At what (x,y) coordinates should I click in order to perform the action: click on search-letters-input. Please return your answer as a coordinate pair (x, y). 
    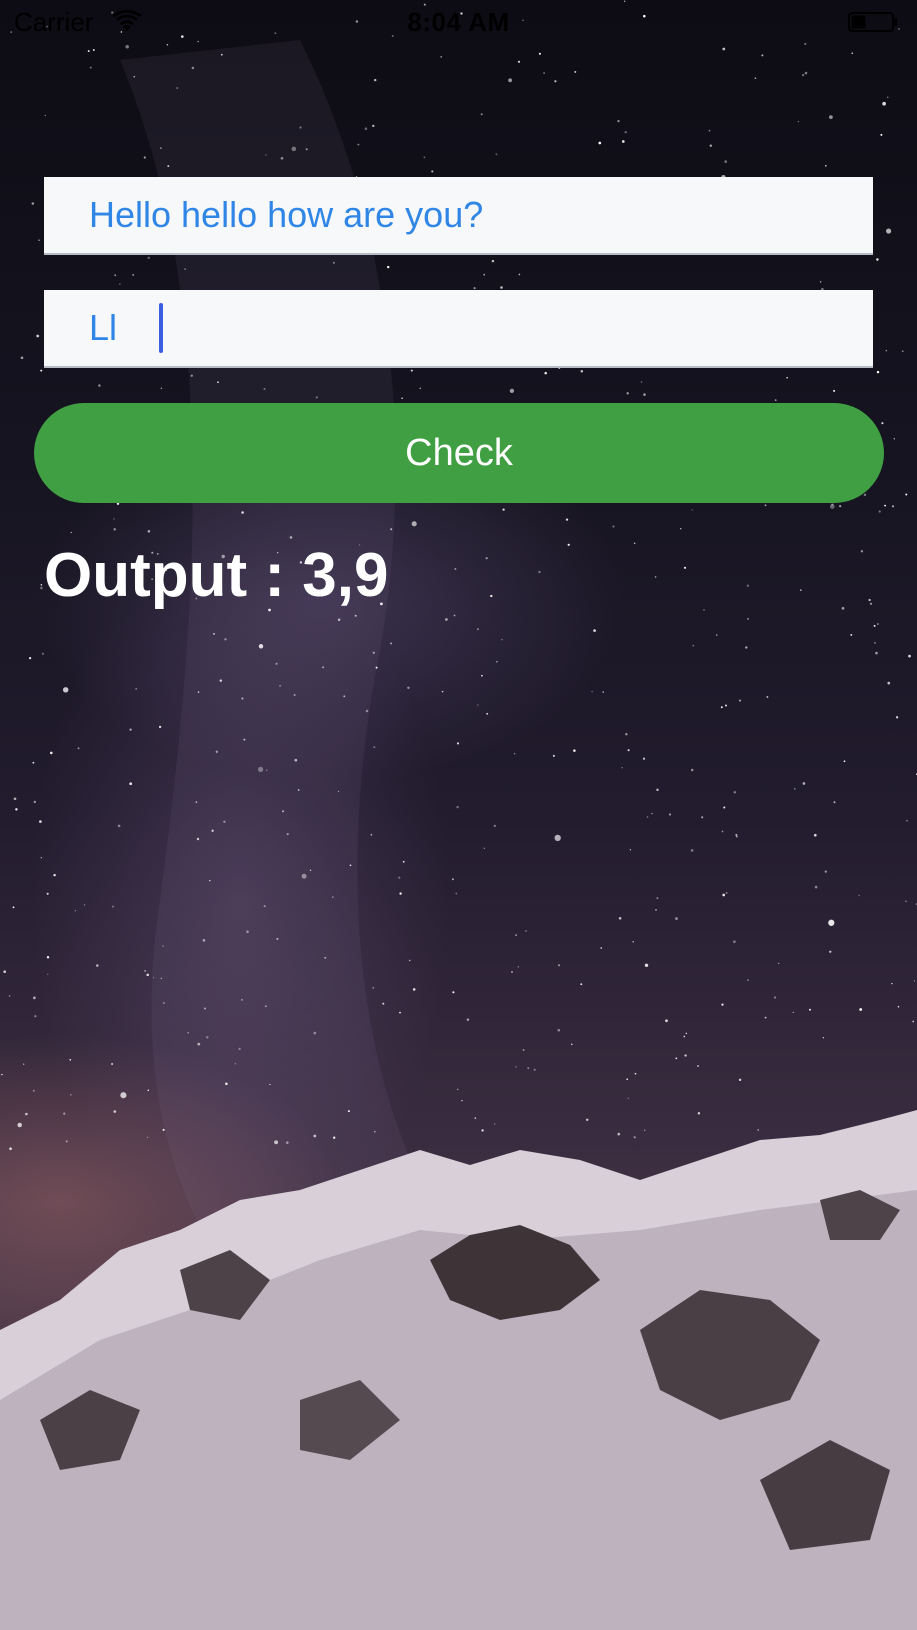
    Looking at the image, I should click on (458, 328).